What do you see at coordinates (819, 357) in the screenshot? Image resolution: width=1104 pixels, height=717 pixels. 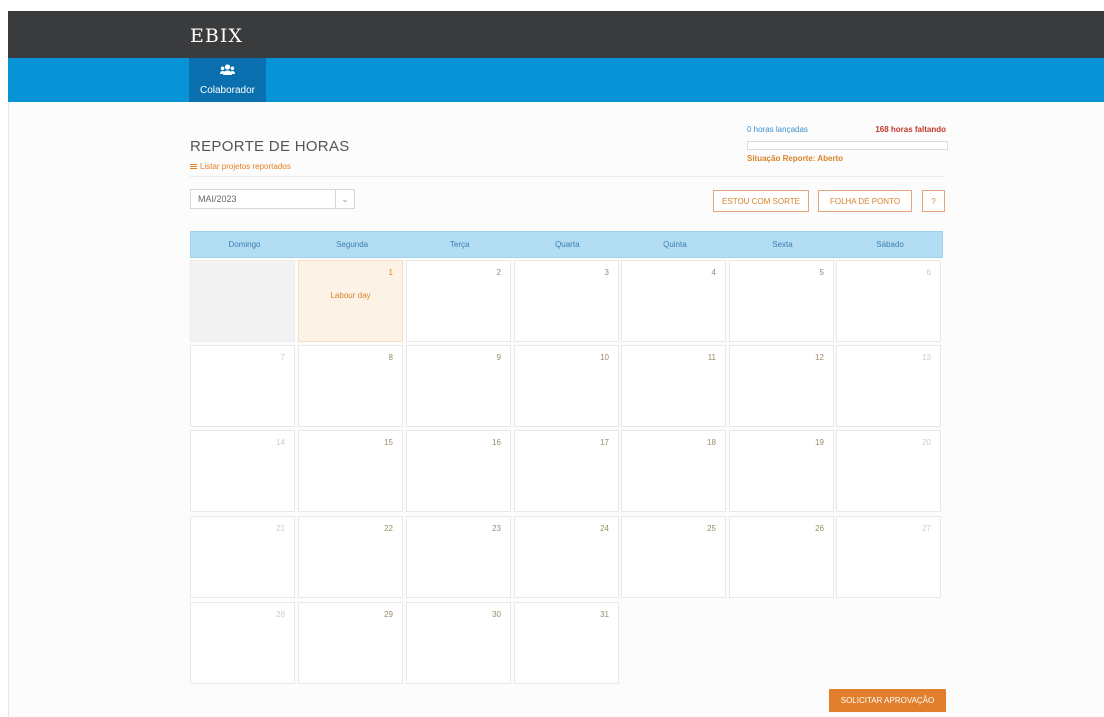 I see `day-number: 12` at bounding box center [819, 357].